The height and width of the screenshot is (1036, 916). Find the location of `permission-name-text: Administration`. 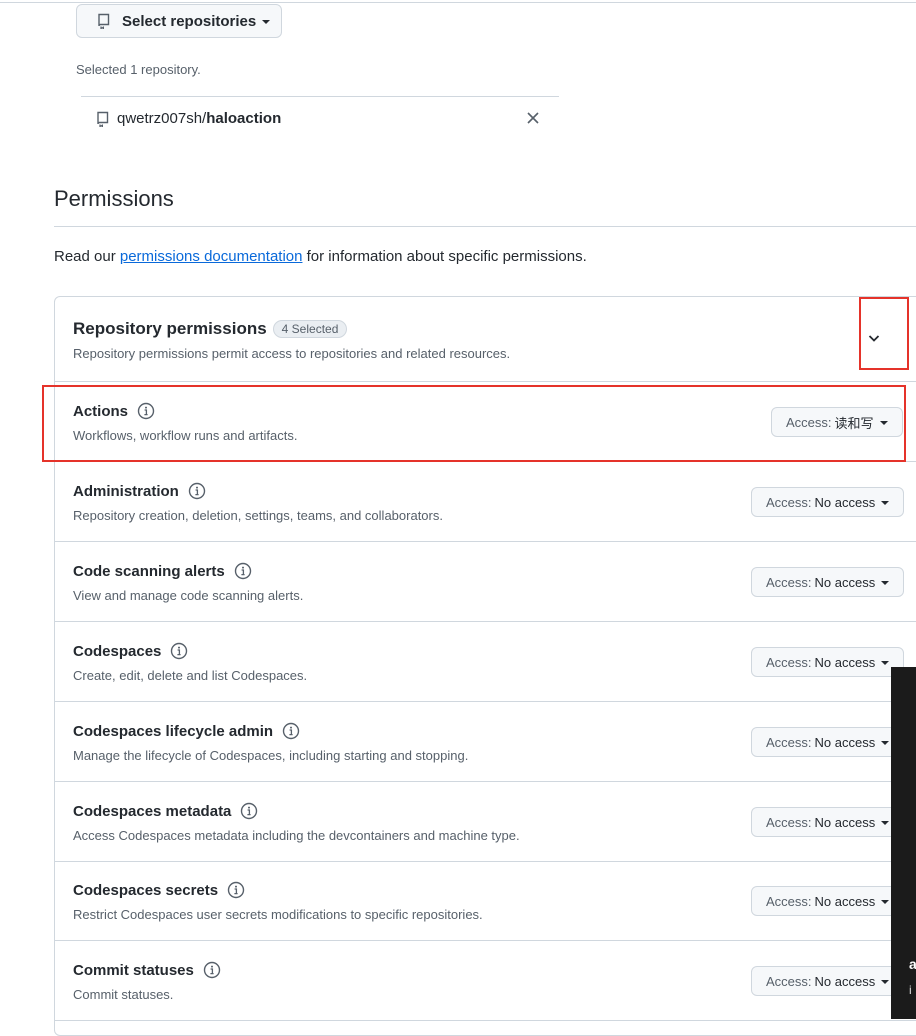

permission-name-text: Administration is located at coordinates (126, 491).